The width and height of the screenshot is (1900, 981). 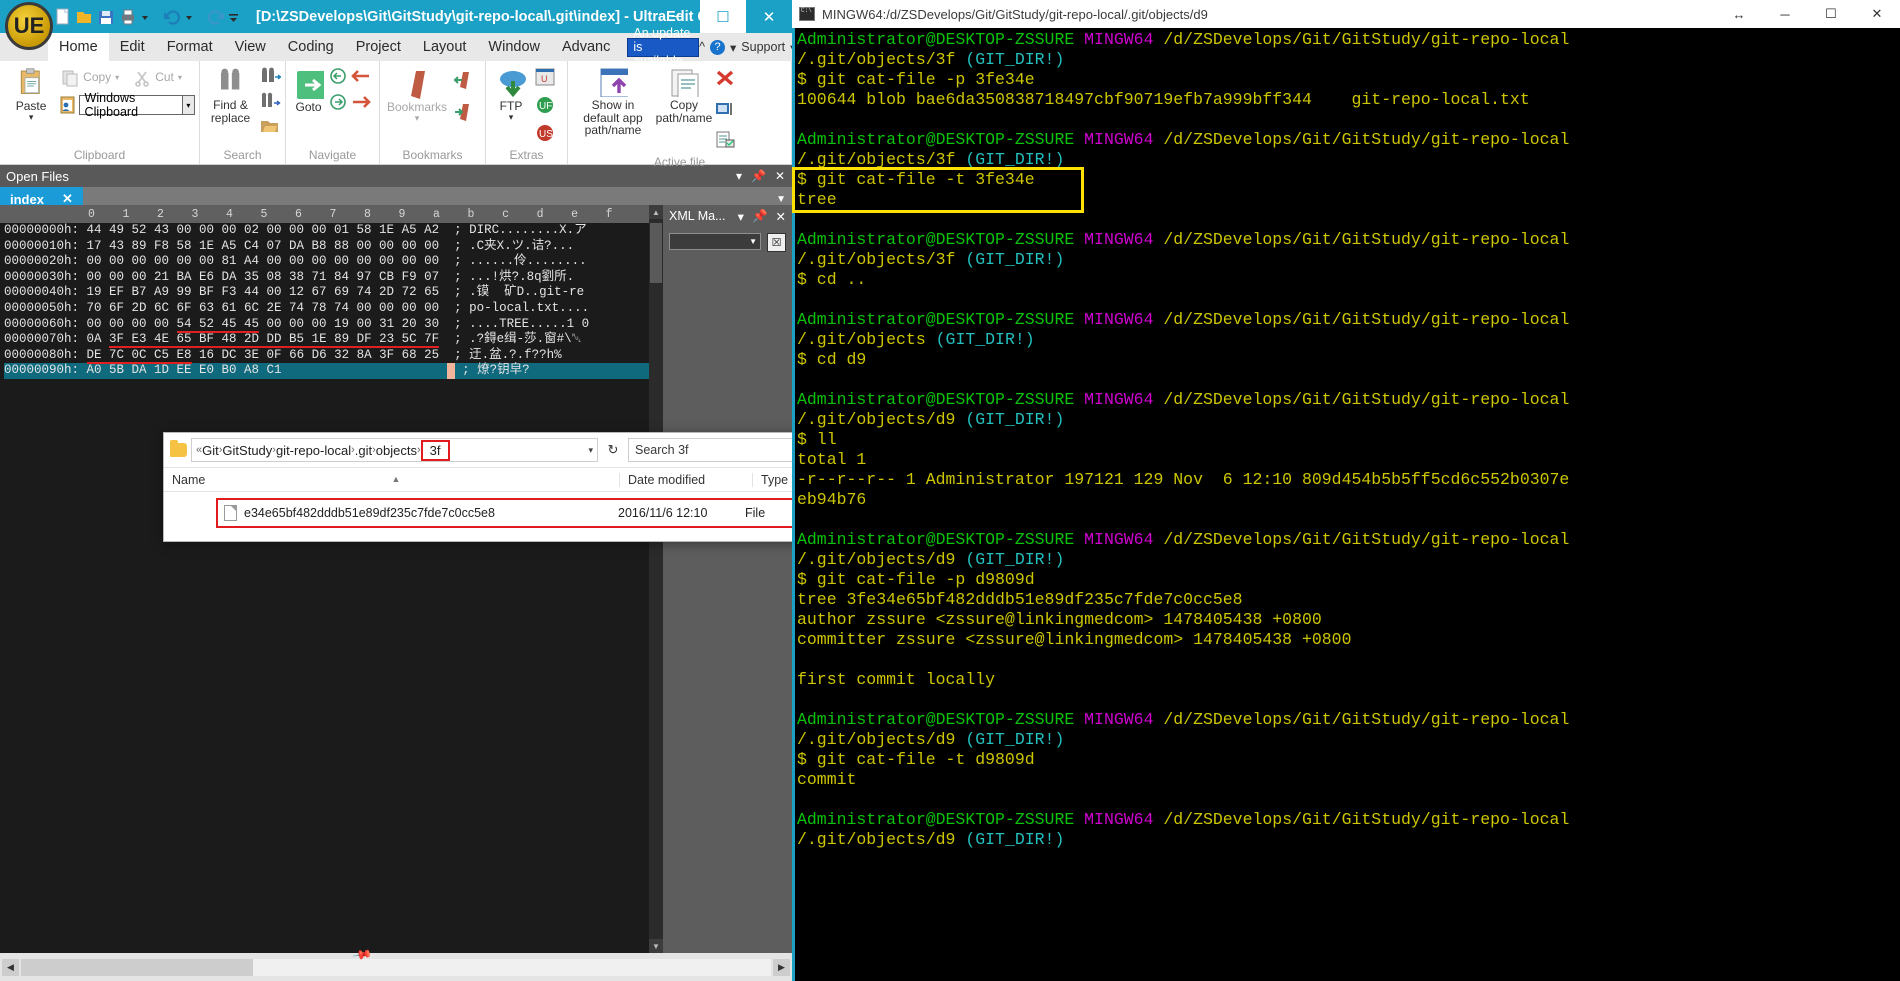 What do you see at coordinates (313, 450) in the screenshot?
I see `breadcrumb-item-git-repo-local: git-repo-local` at bounding box center [313, 450].